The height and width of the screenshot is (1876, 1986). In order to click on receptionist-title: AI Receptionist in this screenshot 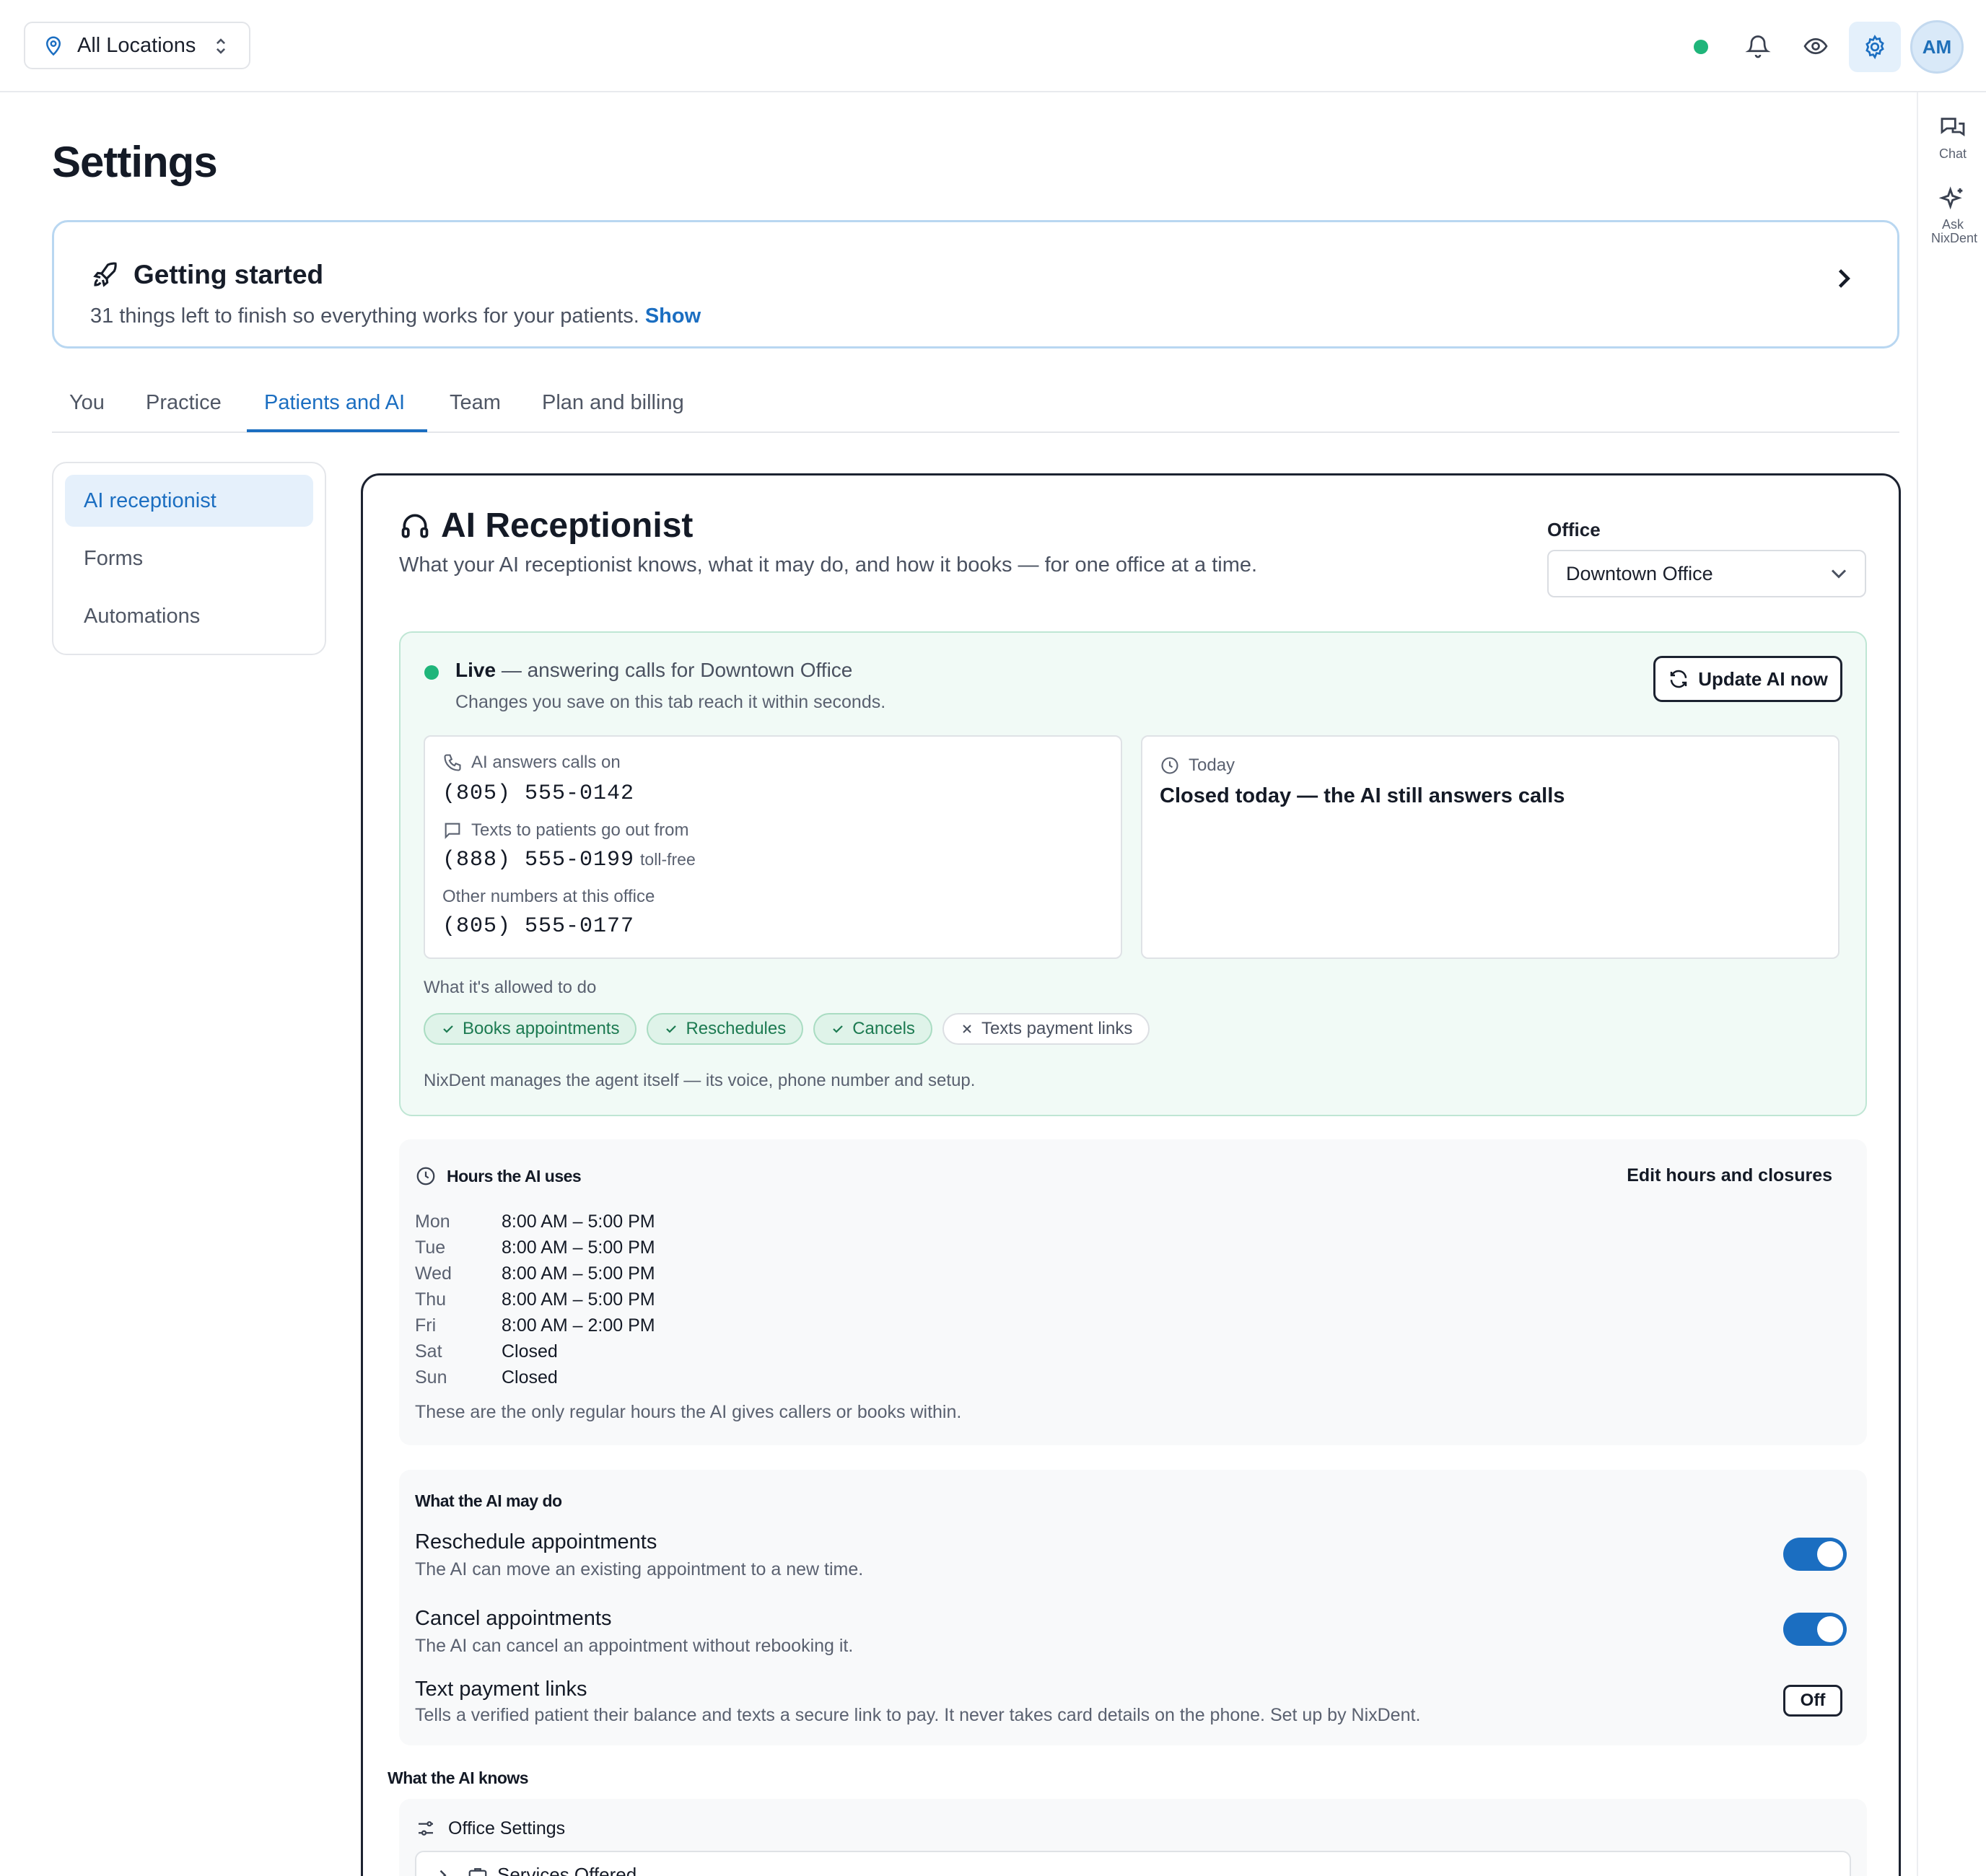, I will do `click(546, 526)`.